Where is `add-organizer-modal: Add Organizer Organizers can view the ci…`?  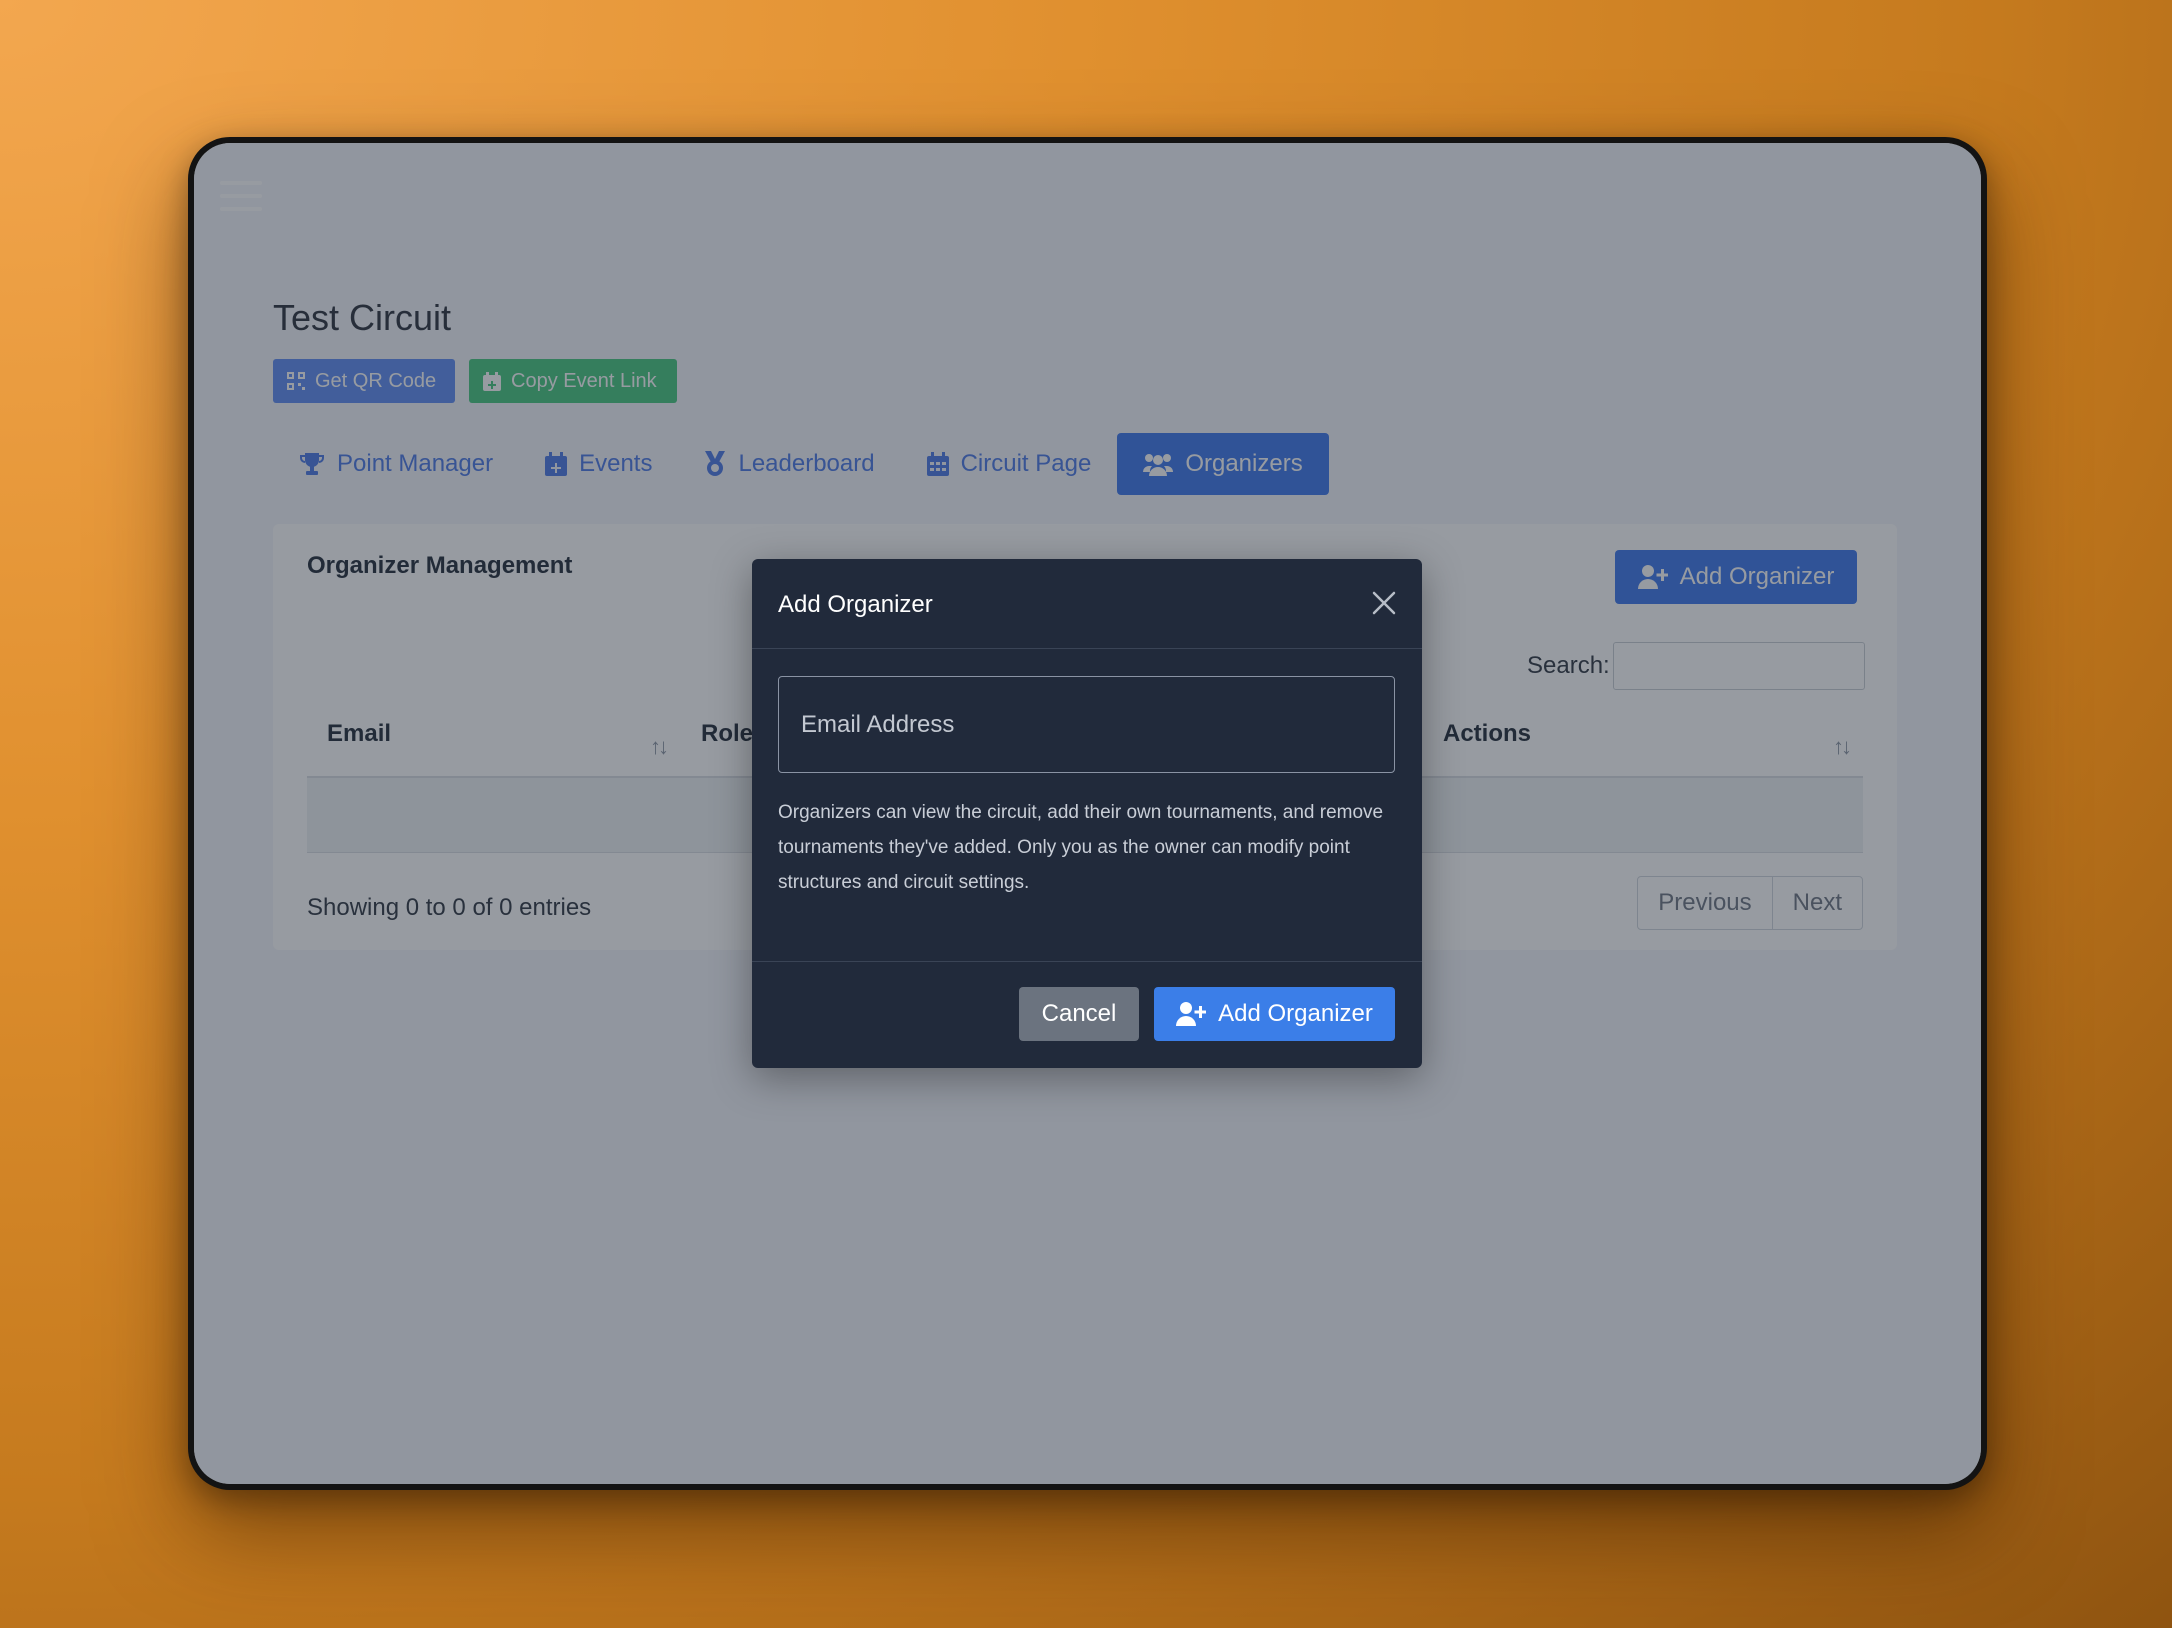
add-organizer-modal: Add Organizer Organizers can view the ci… is located at coordinates (1087, 813).